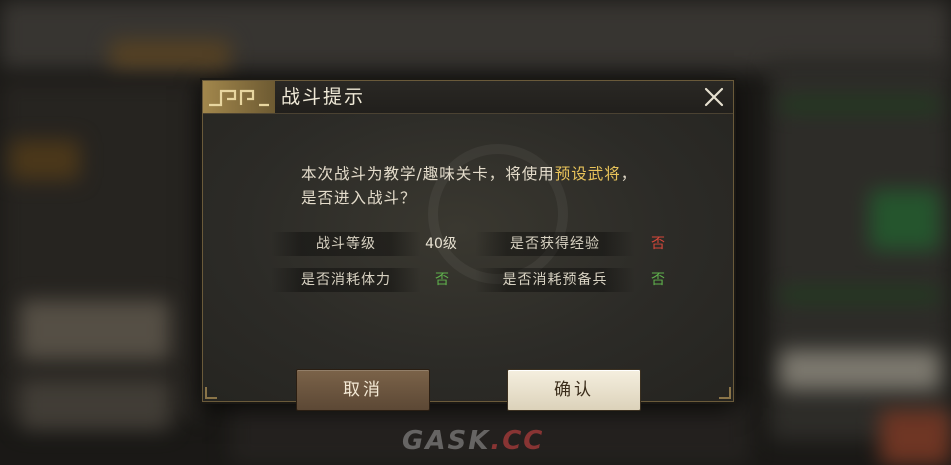 Image resolution: width=951 pixels, height=465 pixels. What do you see at coordinates (574, 390) in the screenshot?
I see `confirm-button: 确认` at bounding box center [574, 390].